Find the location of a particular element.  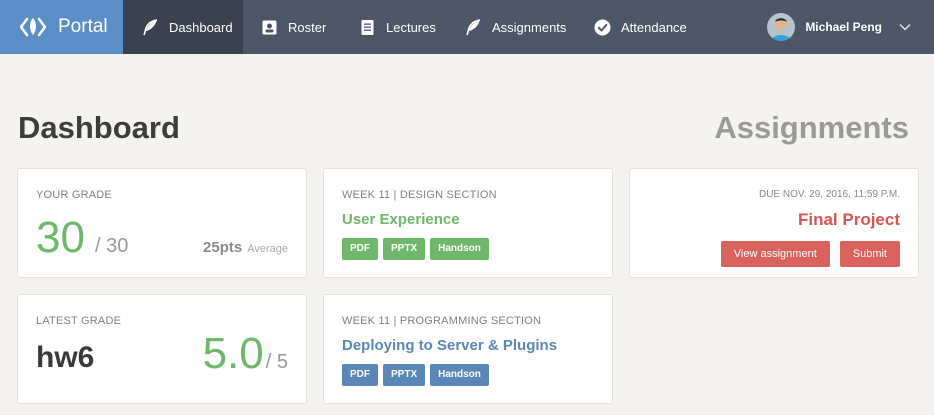

nav-attendance-label: Attendance is located at coordinates (654, 27).